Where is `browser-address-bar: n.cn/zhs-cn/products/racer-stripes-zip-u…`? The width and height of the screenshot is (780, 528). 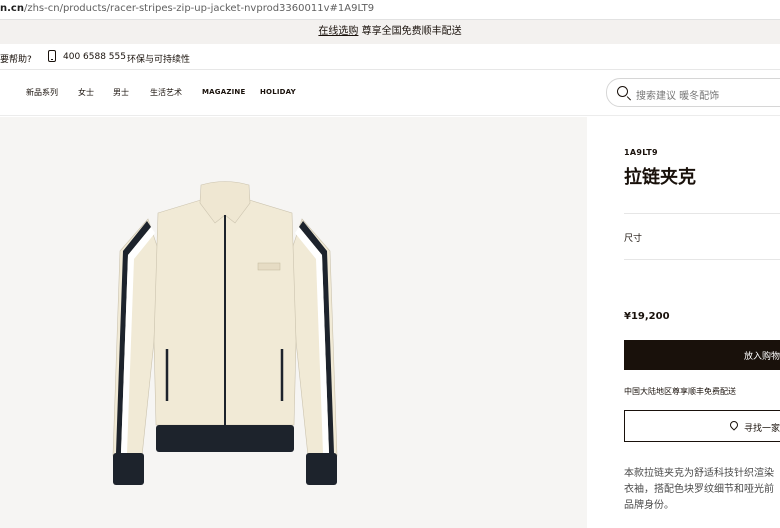
browser-address-bar: n.cn/zhs-cn/products/racer-stripes-zip-u… is located at coordinates (390, 10).